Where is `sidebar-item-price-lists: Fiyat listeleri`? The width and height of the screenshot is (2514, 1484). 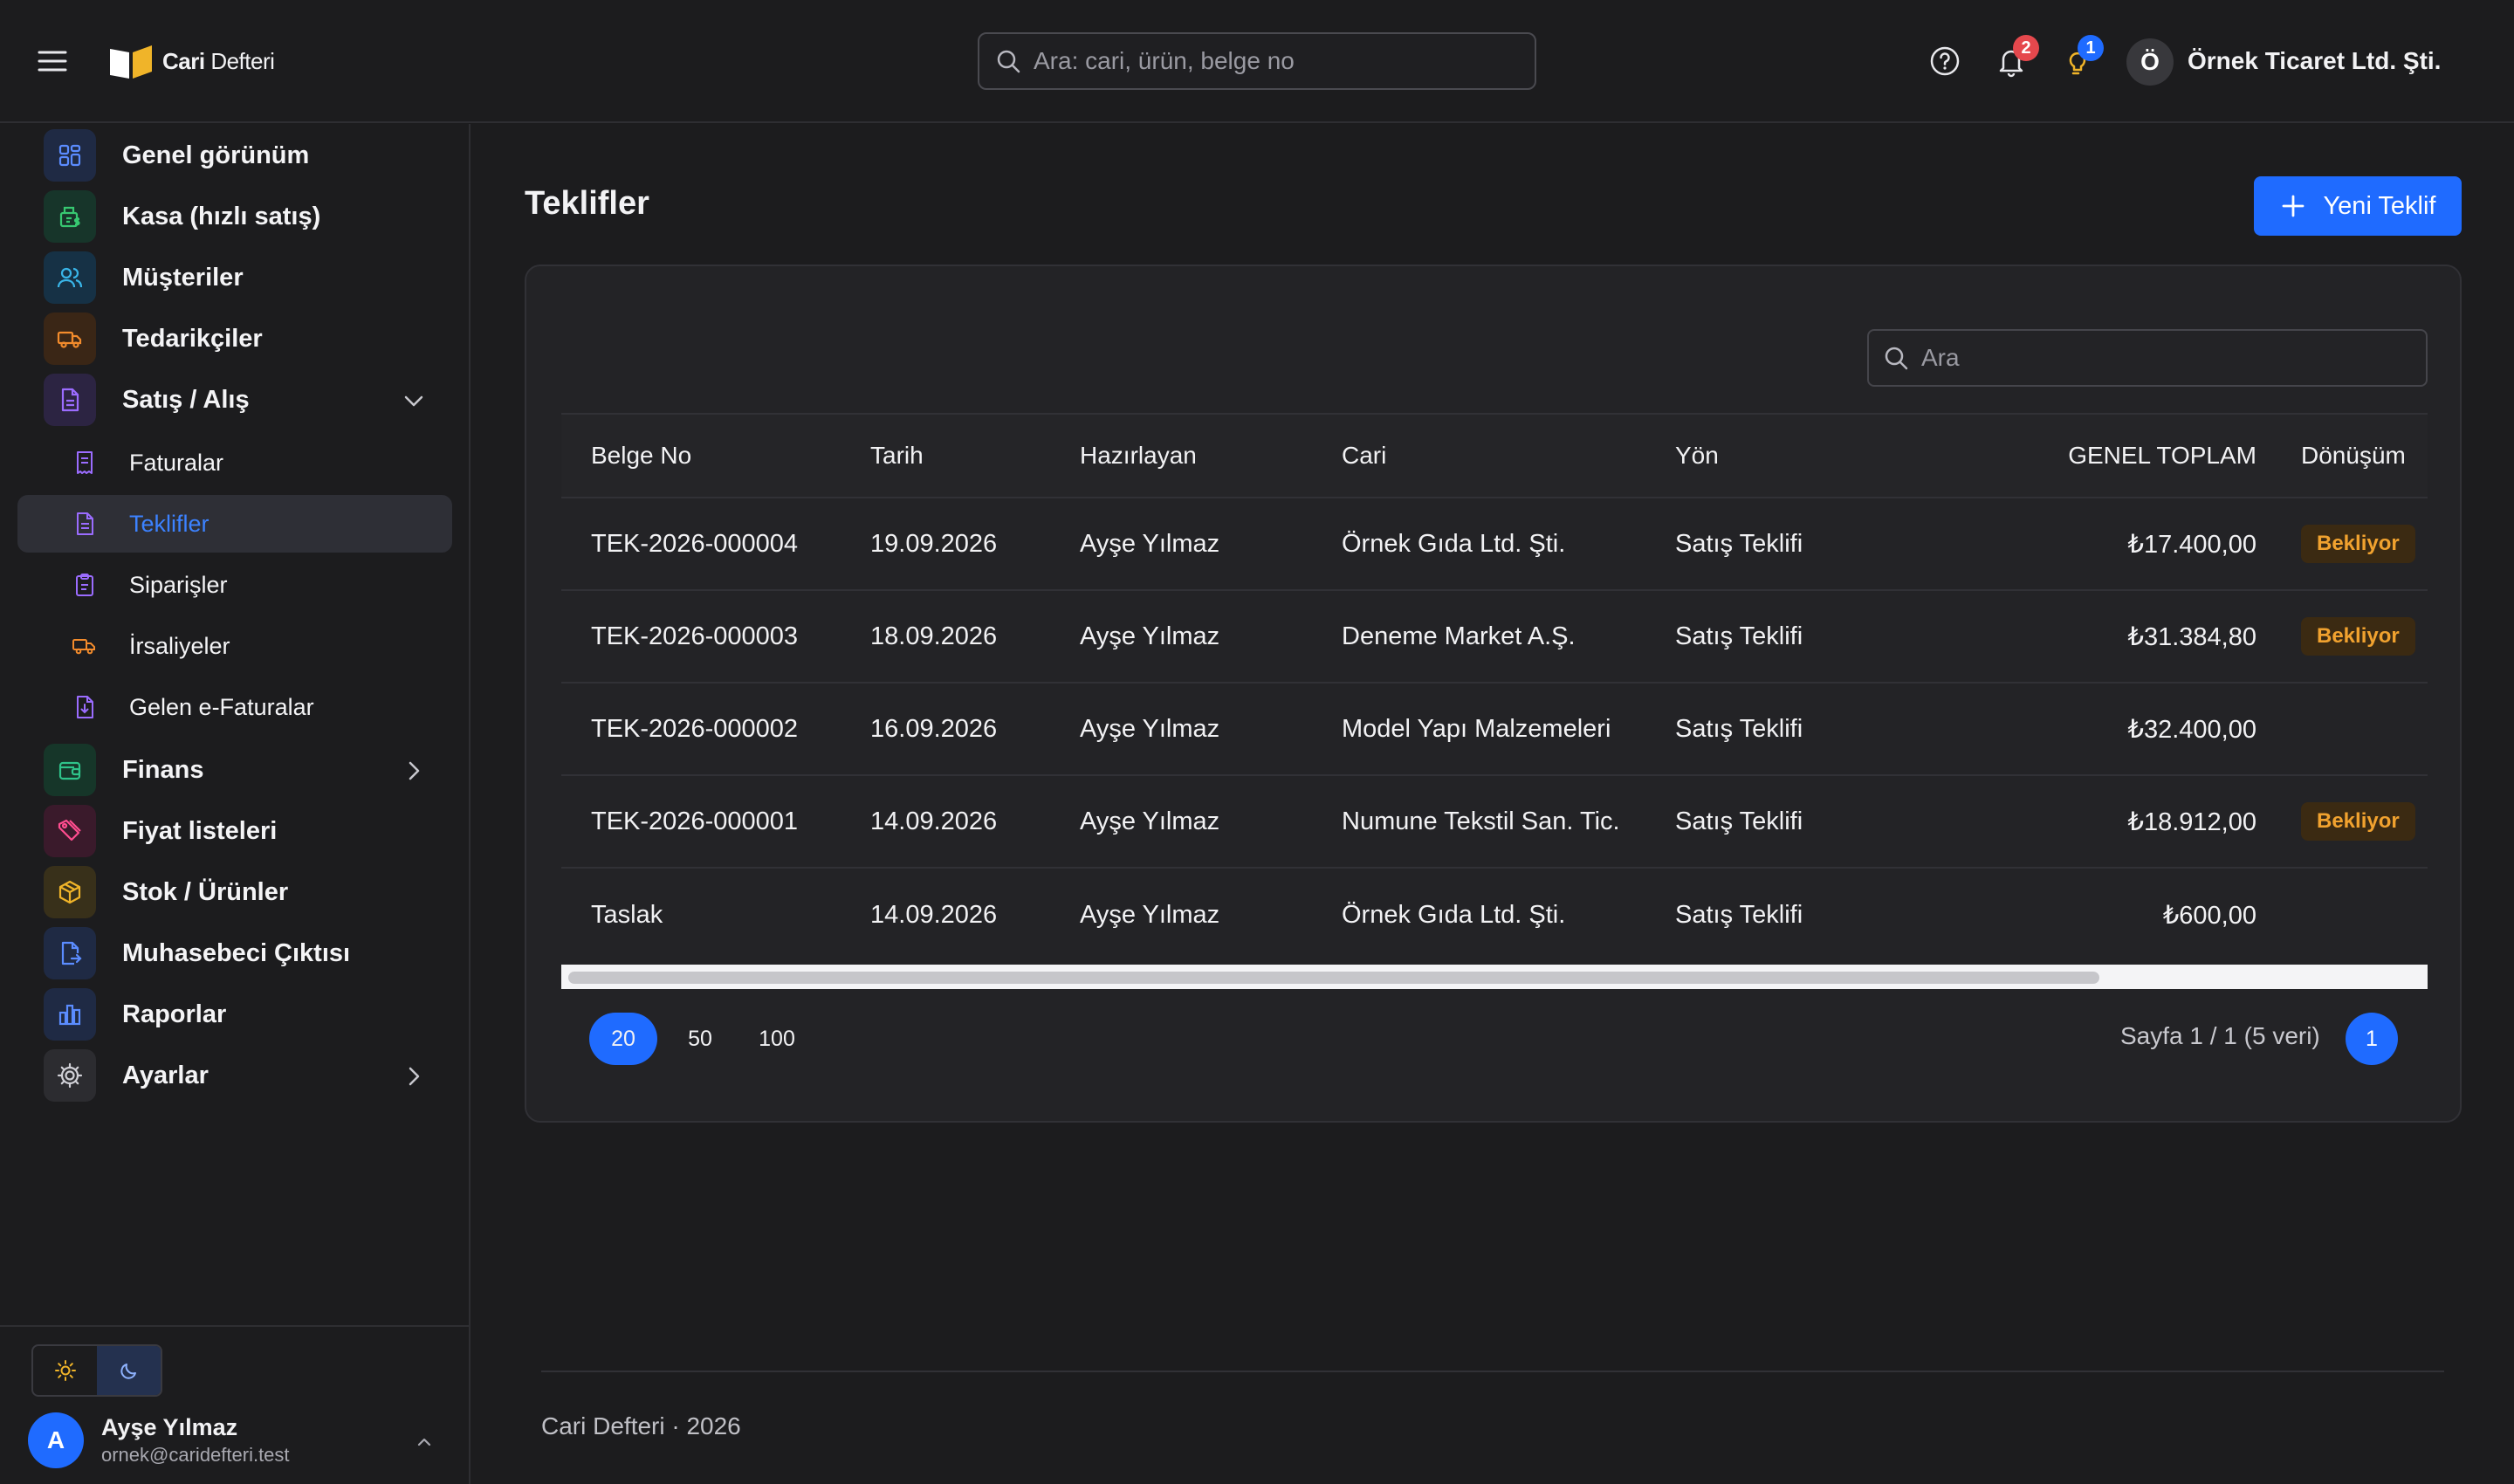 sidebar-item-price-lists: Fiyat listeleri is located at coordinates (235, 831).